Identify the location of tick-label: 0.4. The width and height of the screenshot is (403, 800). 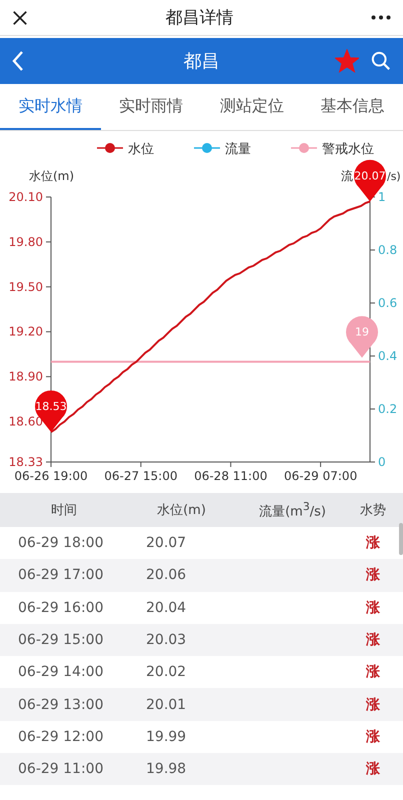
(388, 356).